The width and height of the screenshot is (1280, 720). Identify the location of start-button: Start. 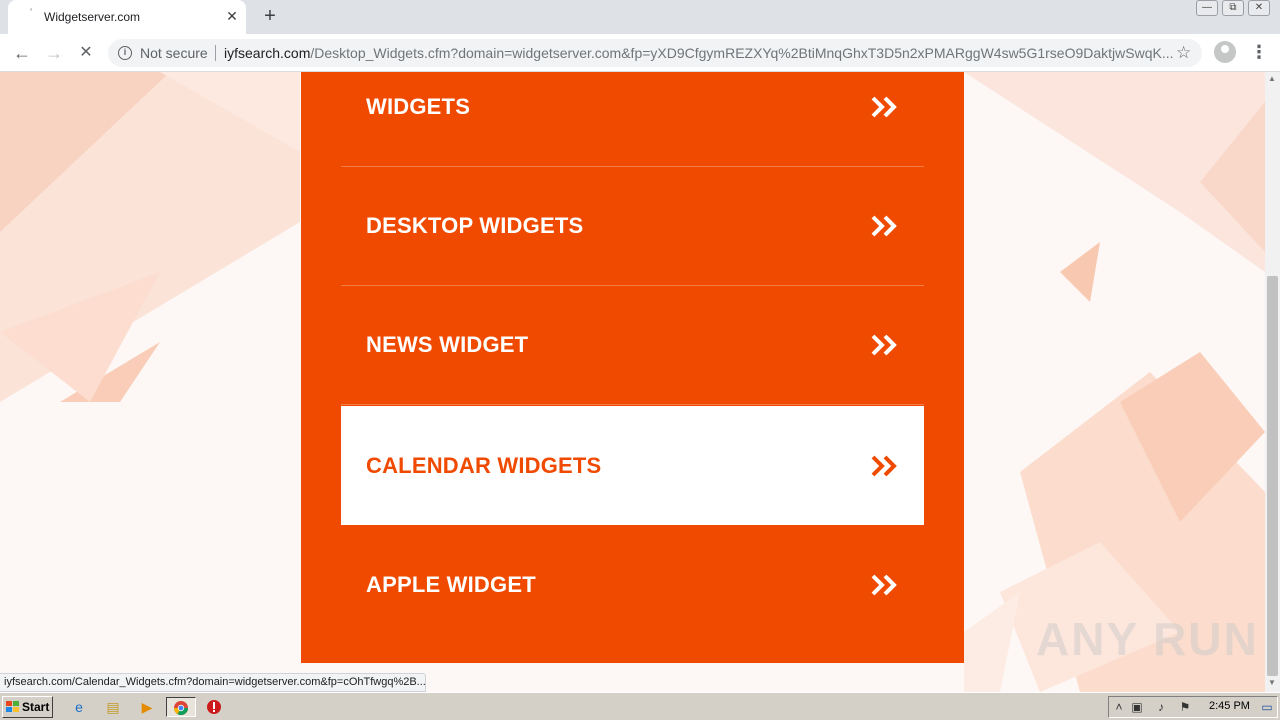
(27, 707).